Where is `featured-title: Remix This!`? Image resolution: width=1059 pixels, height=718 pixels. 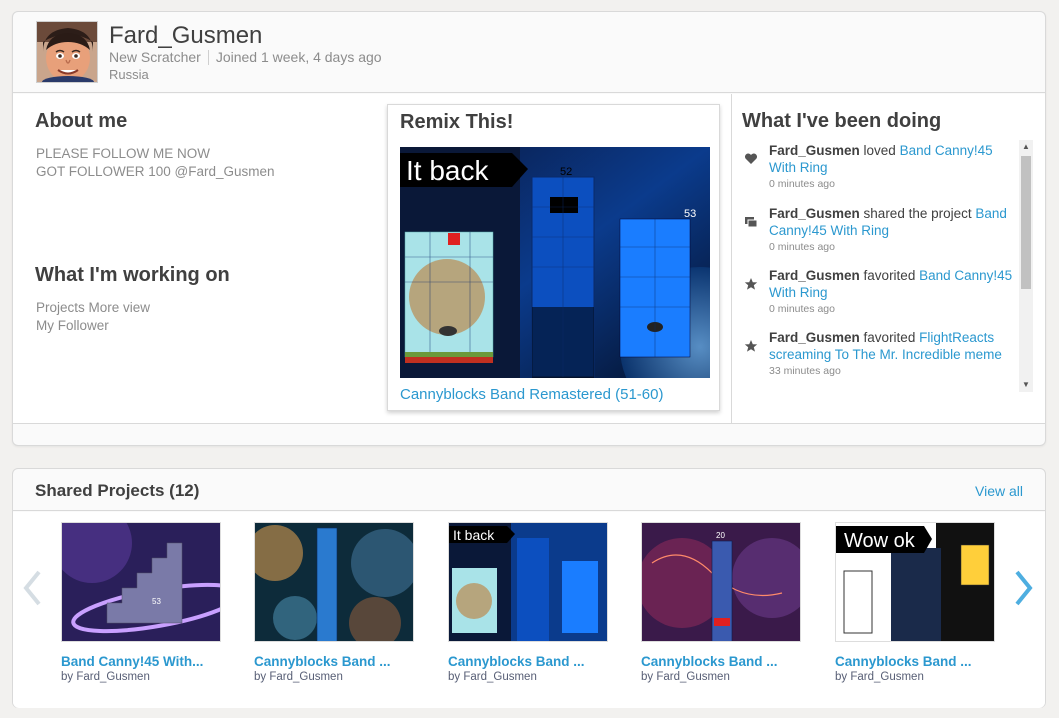 featured-title: Remix This! is located at coordinates (457, 122).